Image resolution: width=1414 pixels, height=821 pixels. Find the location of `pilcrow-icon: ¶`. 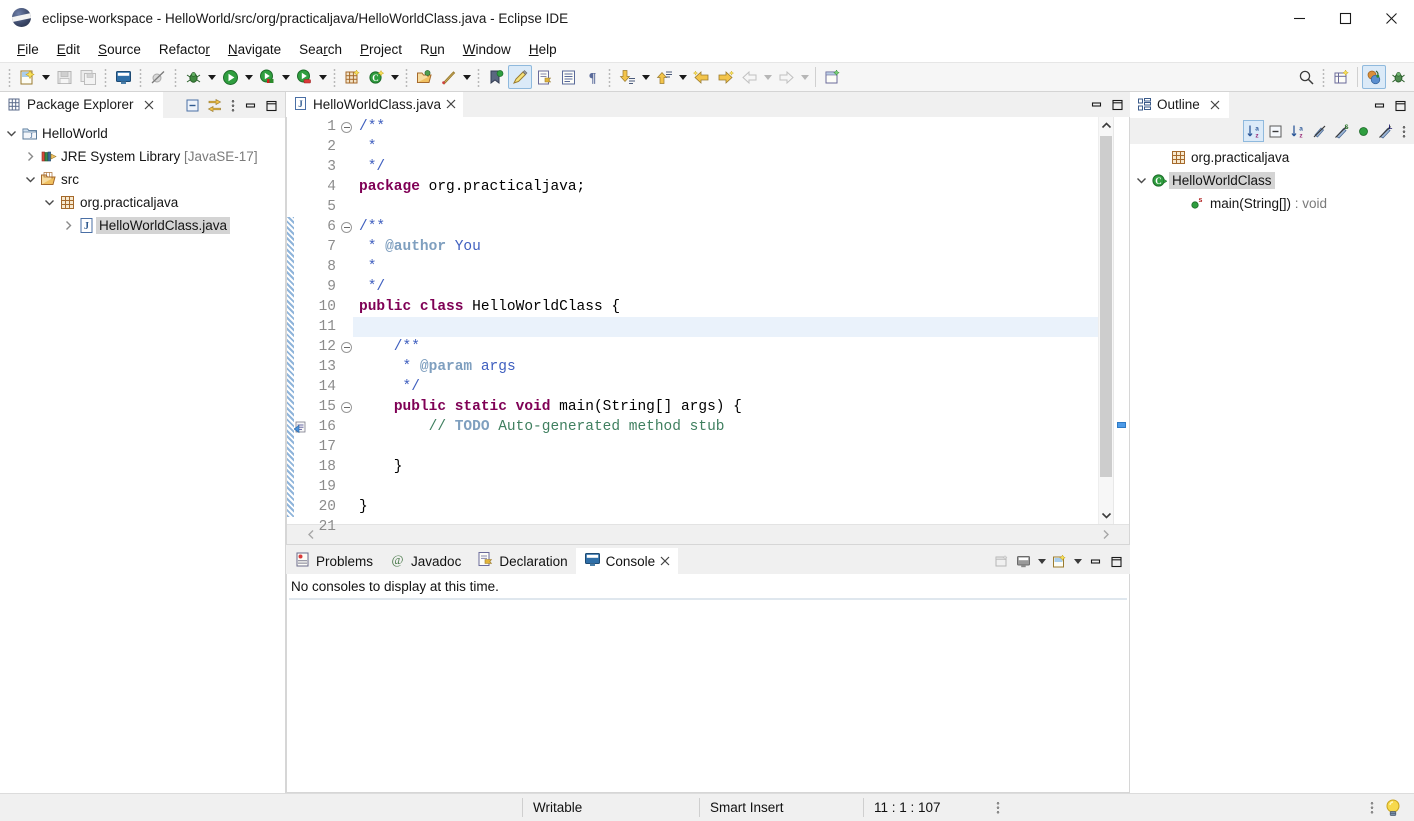

pilcrow-icon: ¶ is located at coordinates (592, 77).